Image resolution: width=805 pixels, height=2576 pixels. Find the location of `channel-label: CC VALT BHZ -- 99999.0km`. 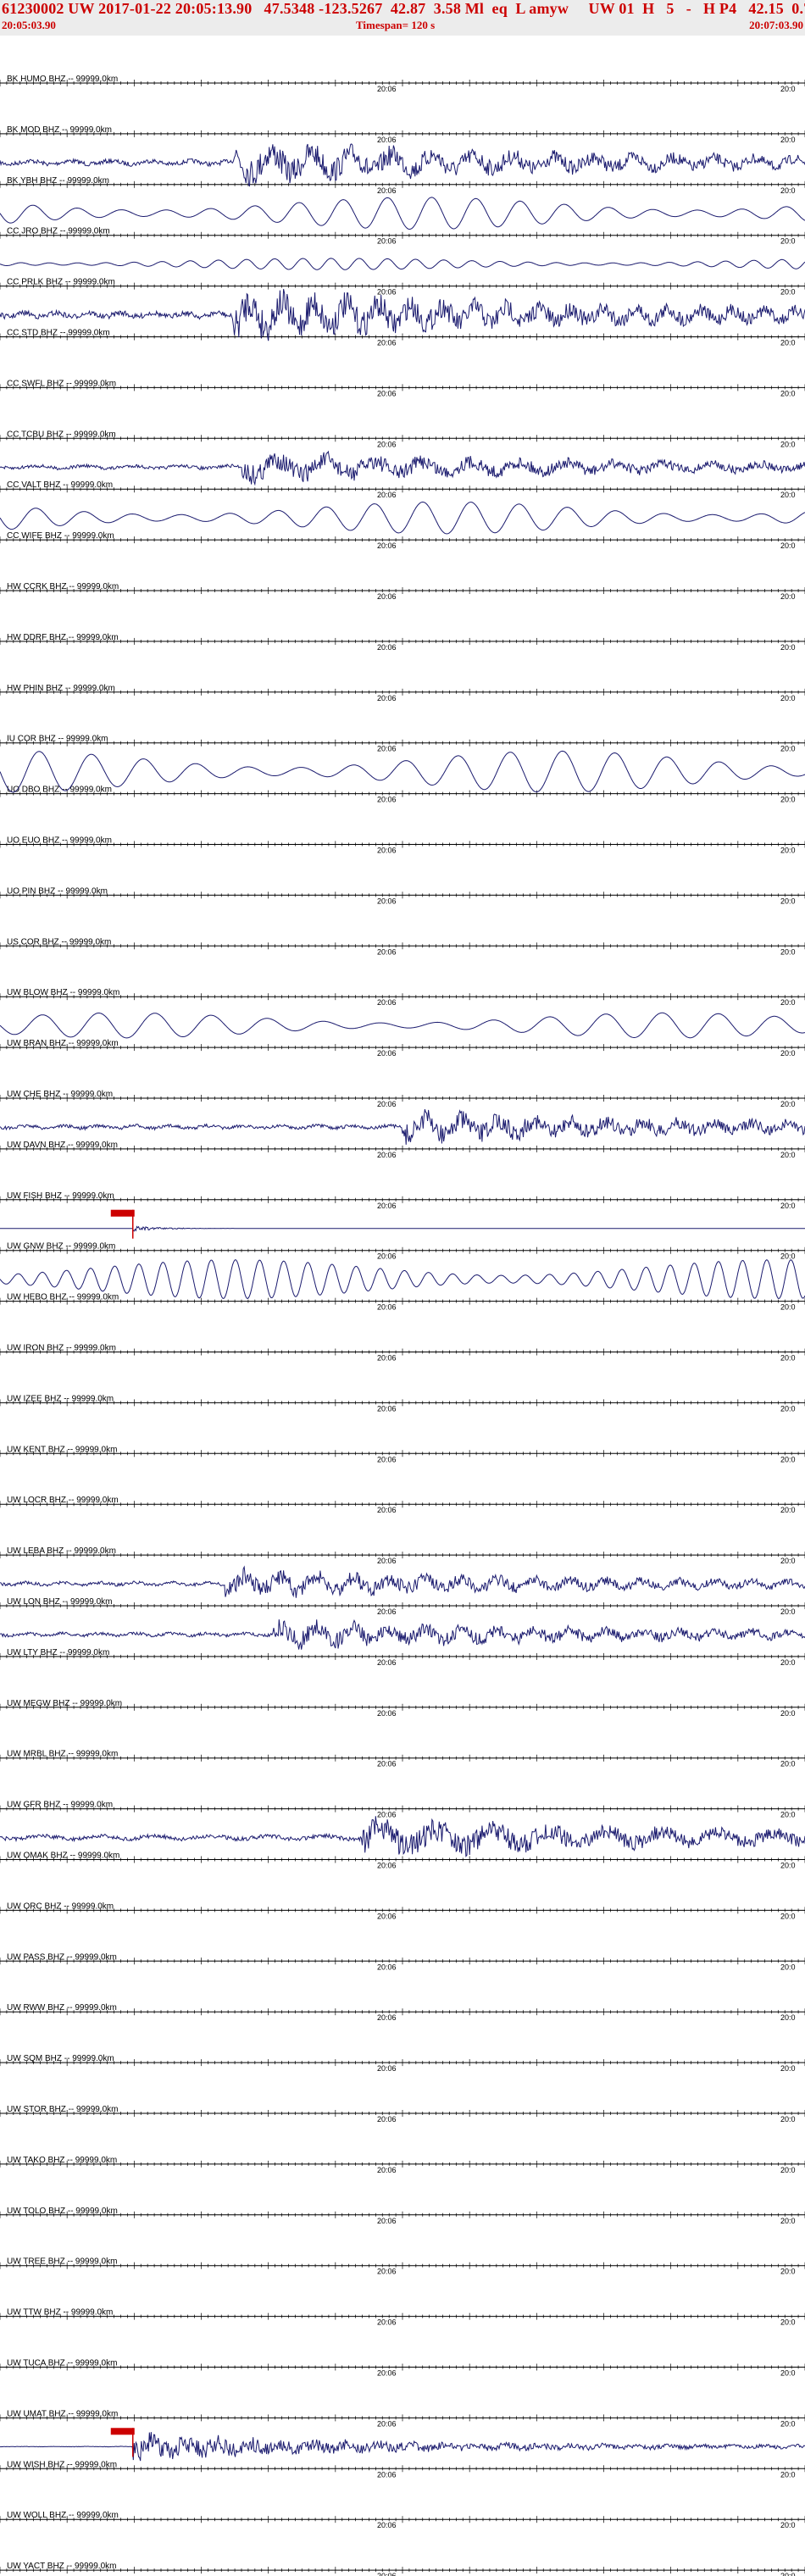

channel-label: CC VALT BHZ -- 99999.0km is located at coordinates (60, 485).